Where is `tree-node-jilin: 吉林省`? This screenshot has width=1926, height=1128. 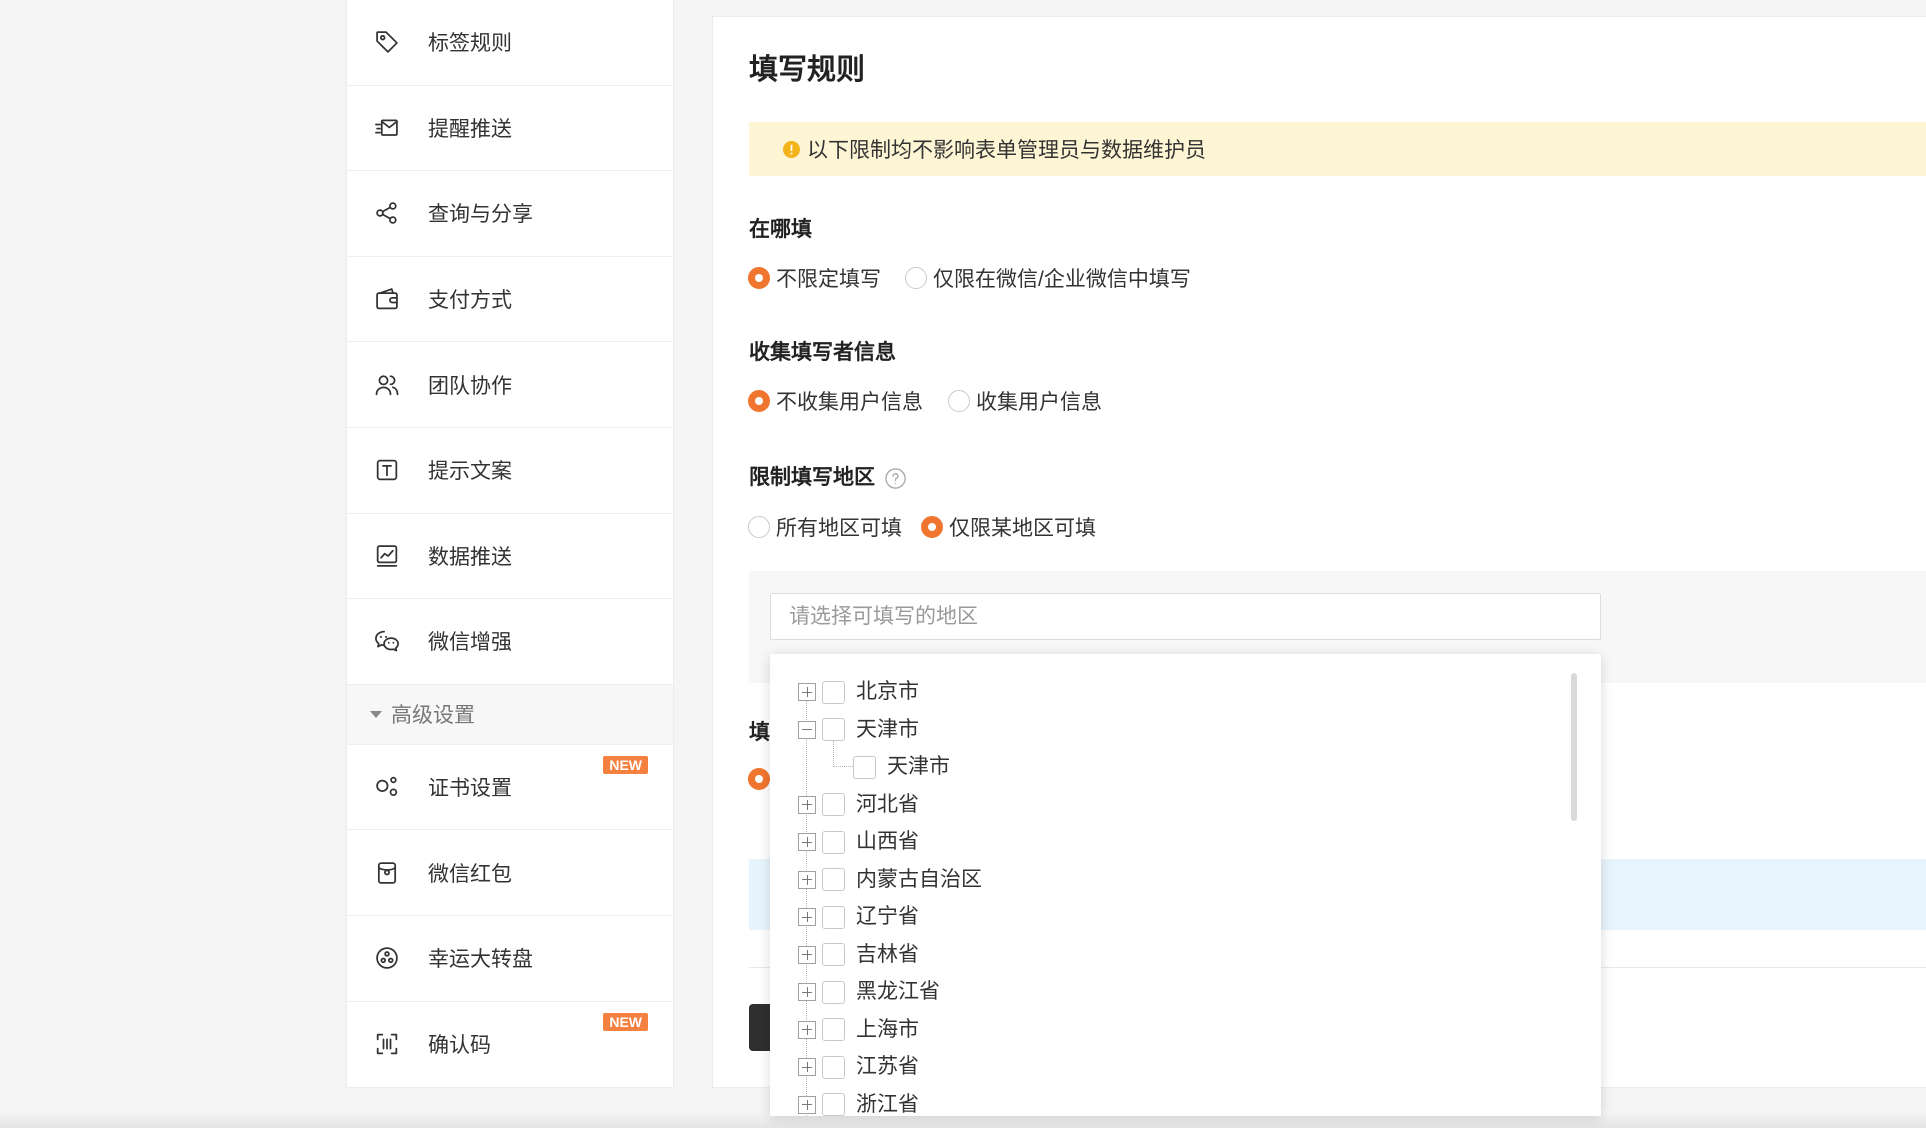 tree-node-jilin: 吉林省 is located at coordinates (1160, 955).